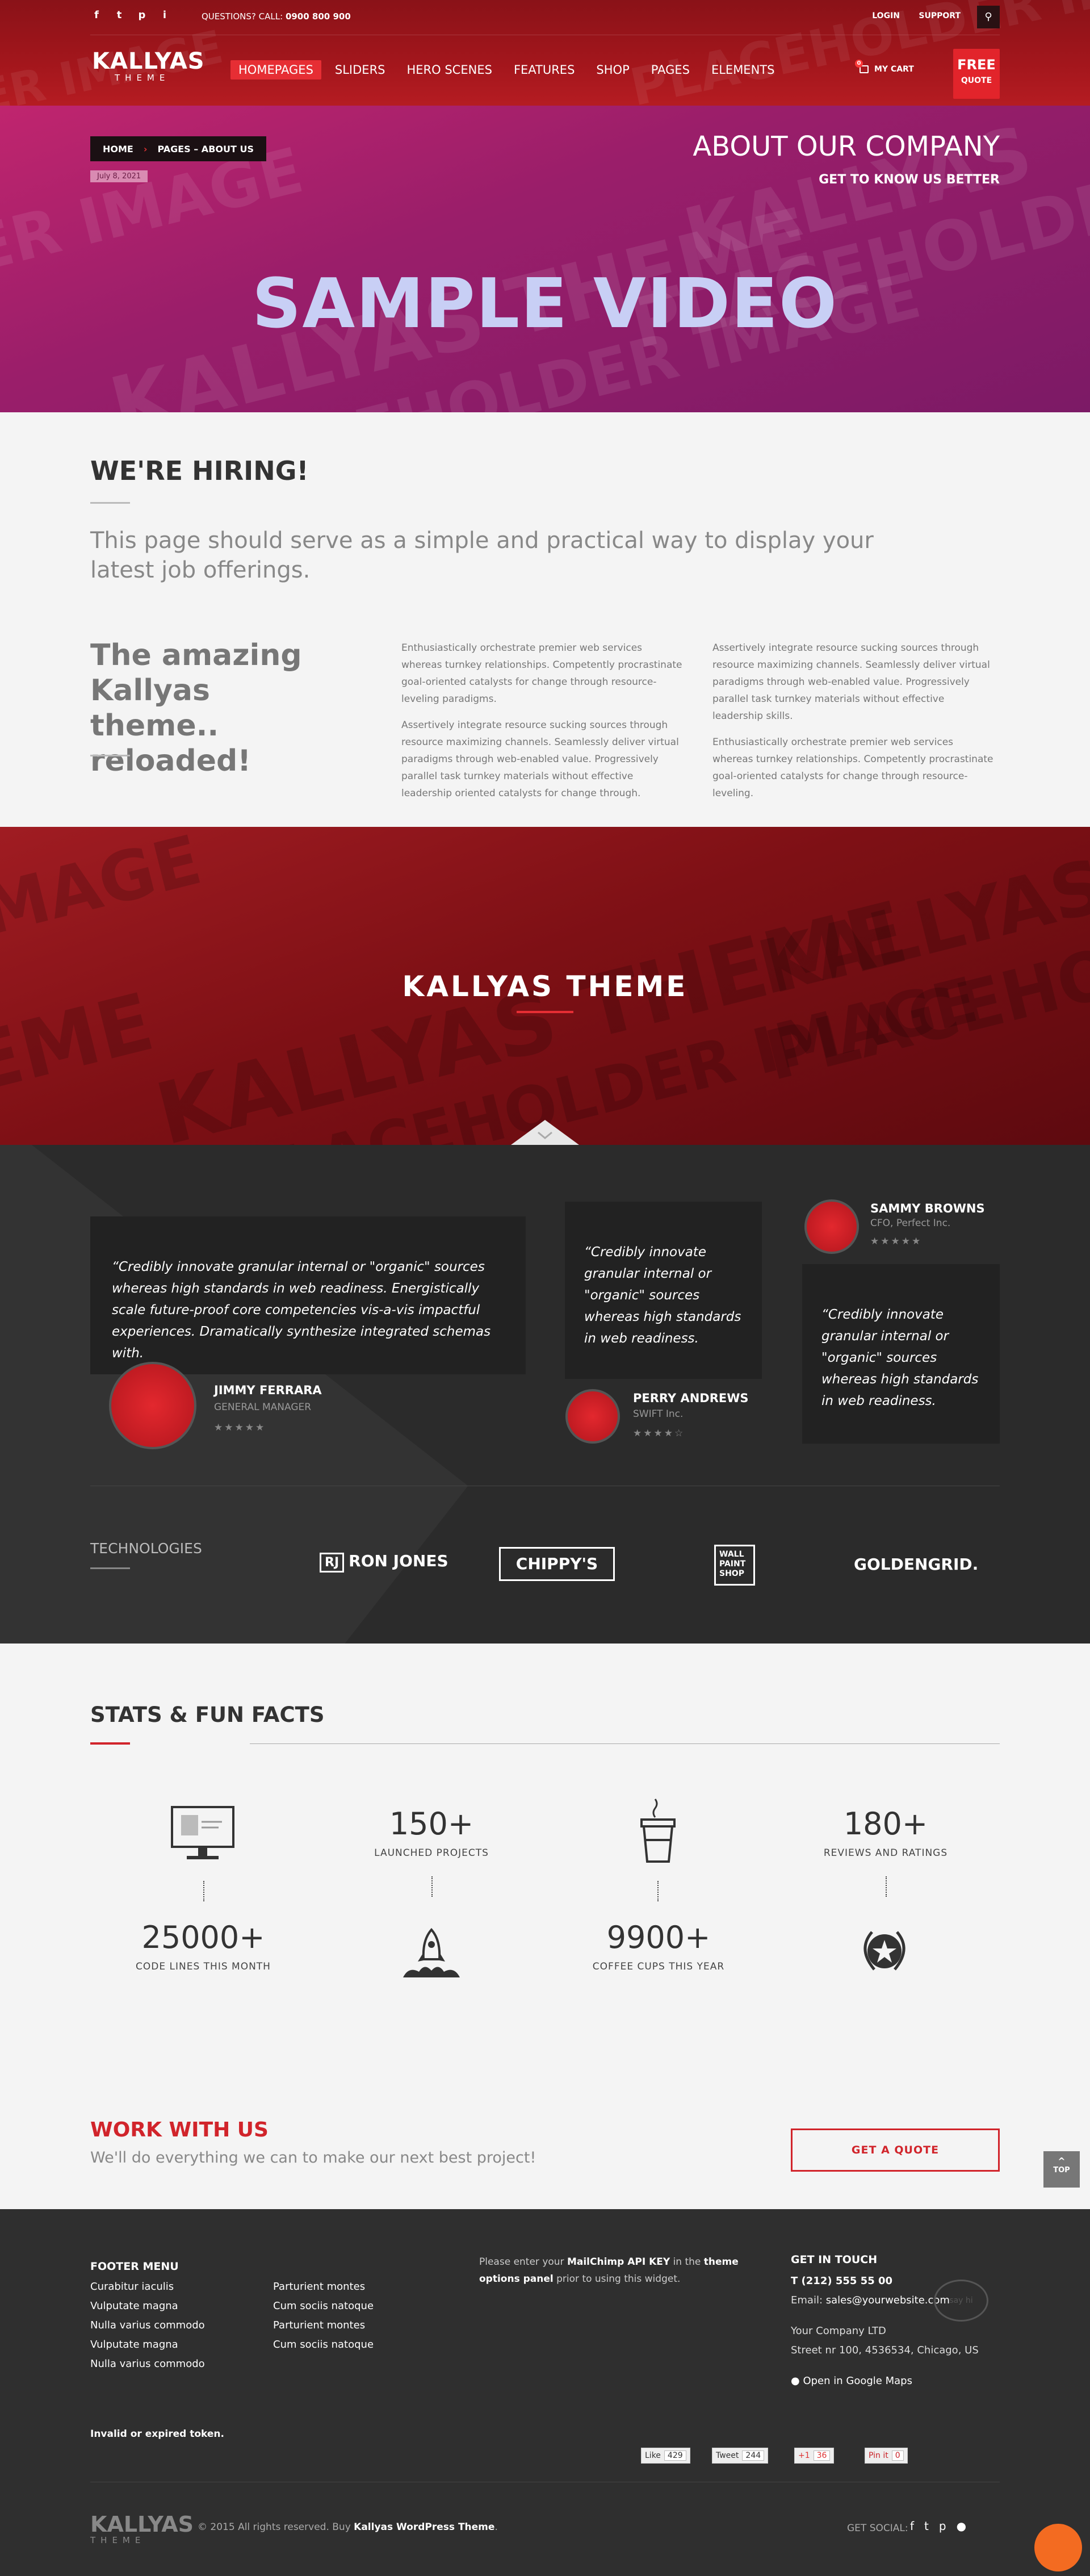  What do you see at coordinates (146, 1548) in the screenshot?
I see `technologies-label: TECHNOLOGIES` at bounding box center [146, 1548].